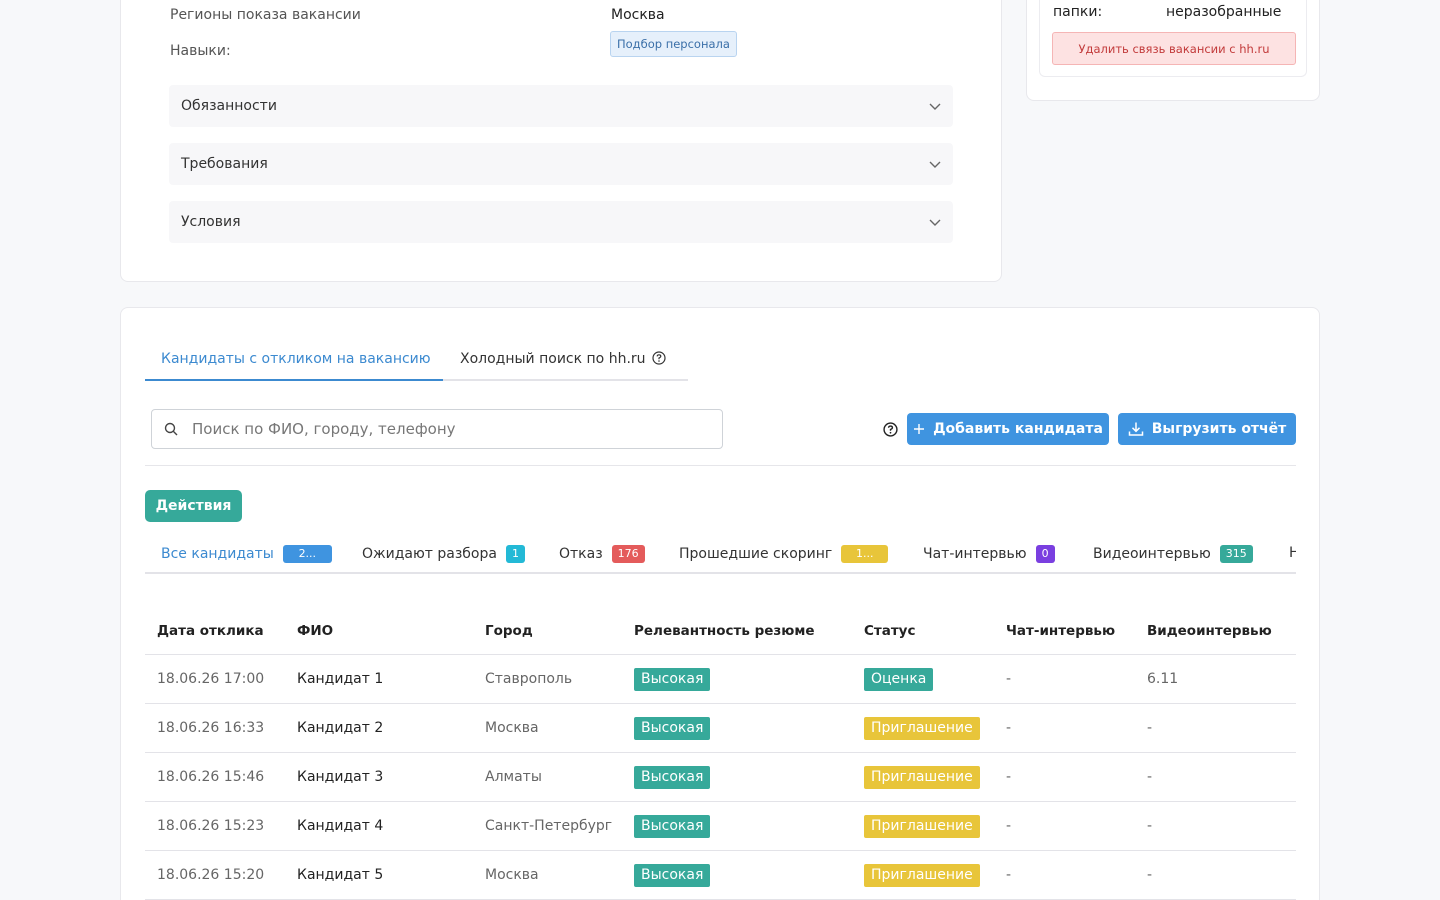  Describe the element at coordinates (193, 506) in the screenshot. I see `actions-button: Действия` at that location.